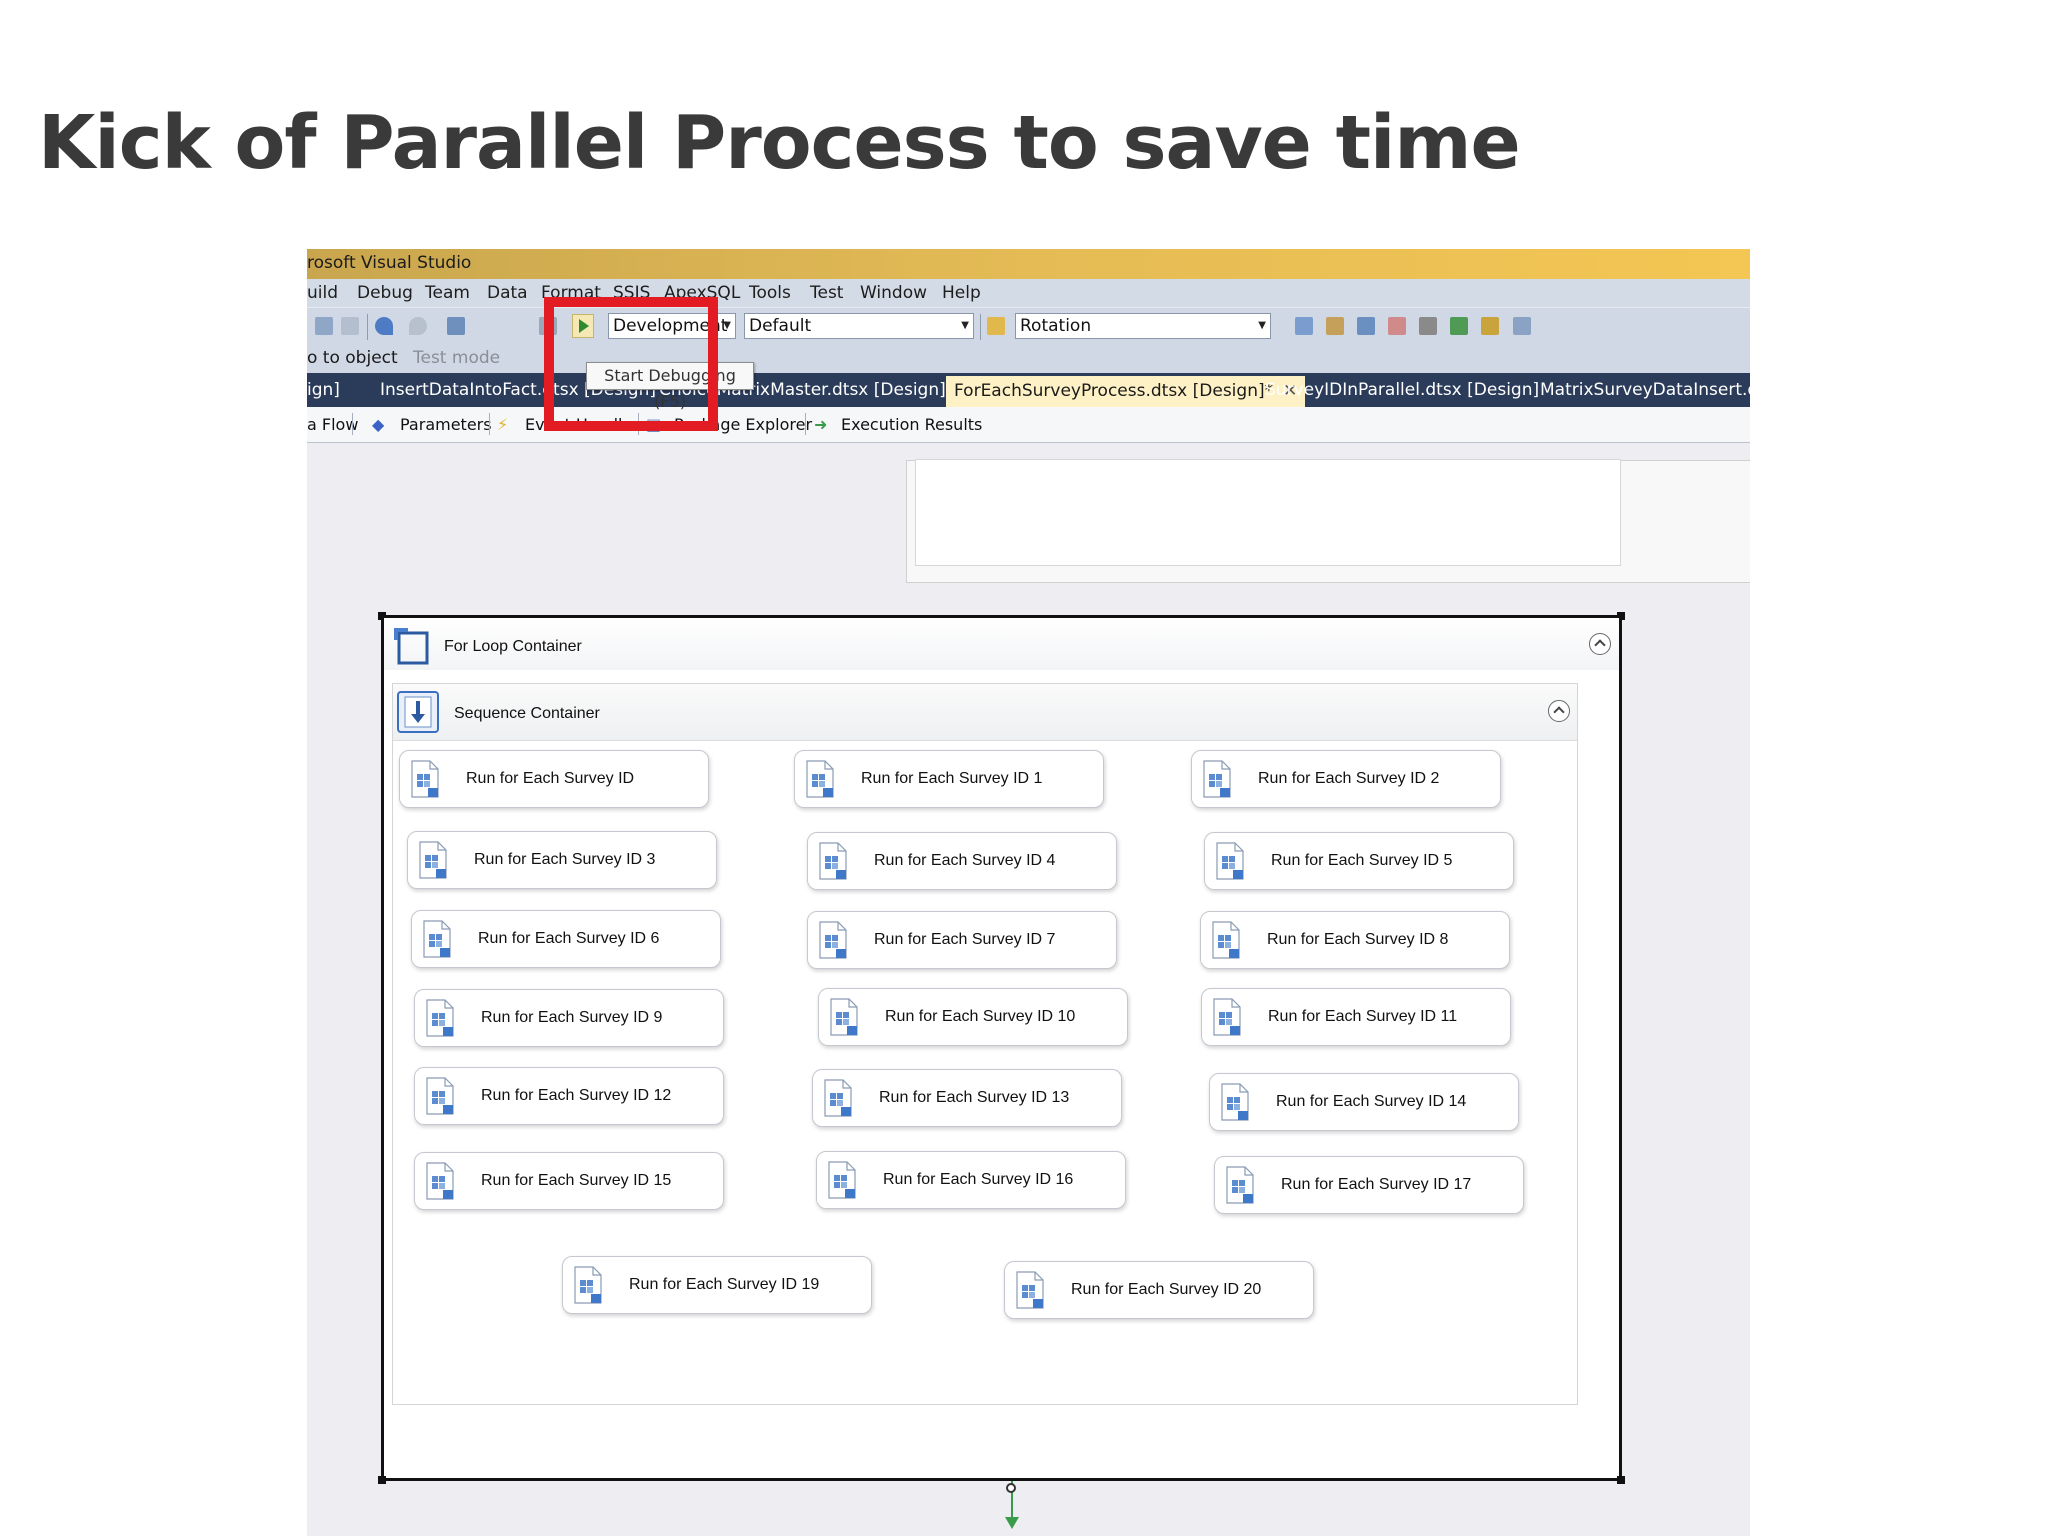  Describe the element at coordinates (1056, 326) in the screenshot. I see `find-value: Rotation` at that location.